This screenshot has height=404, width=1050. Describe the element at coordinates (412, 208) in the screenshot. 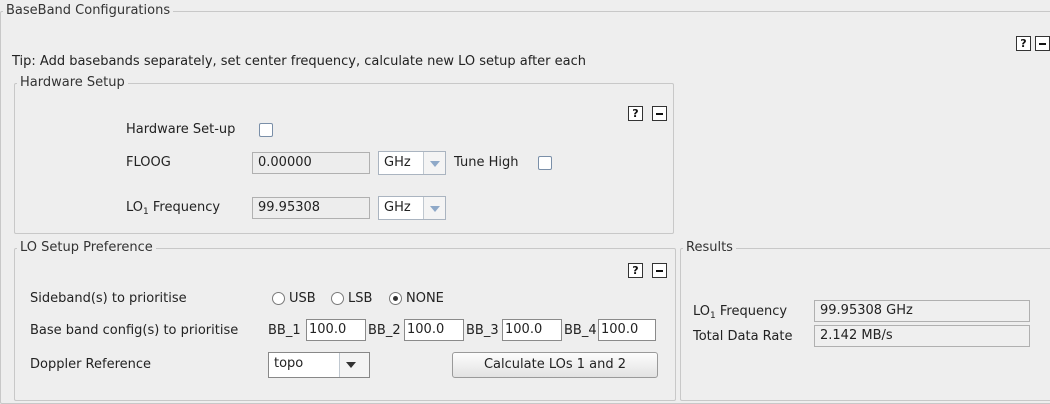

I see `lo1-unit-select: GHz` at that location.